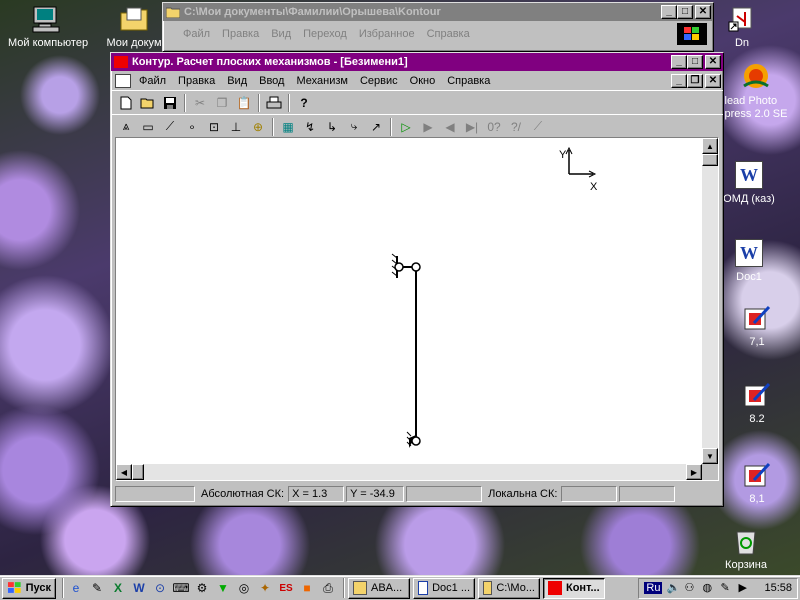 The image size is (800, 600). Describe the element at coordinates (139, 588) in the screenshot. I see `word-icon: W` at that location.